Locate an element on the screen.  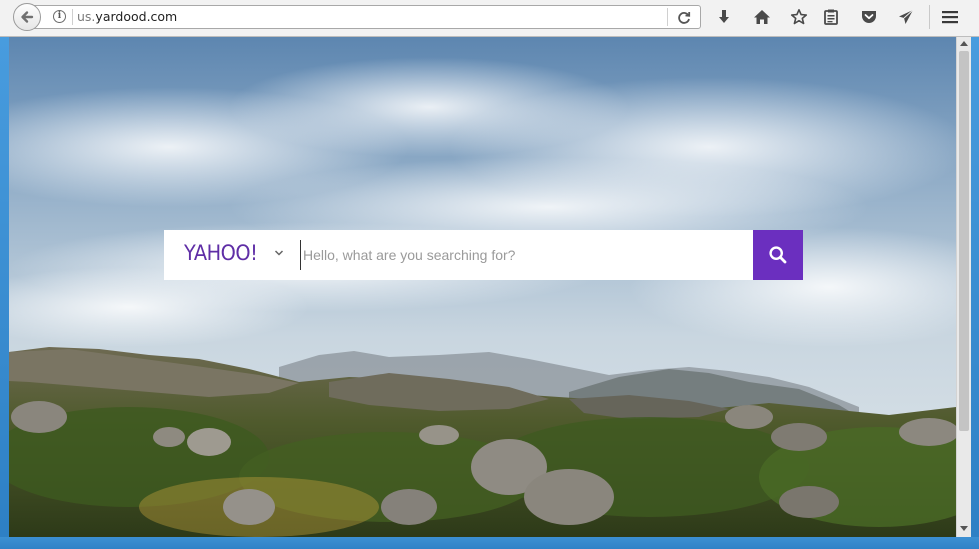
clipboard-icon is located at coordinates (831, 17).